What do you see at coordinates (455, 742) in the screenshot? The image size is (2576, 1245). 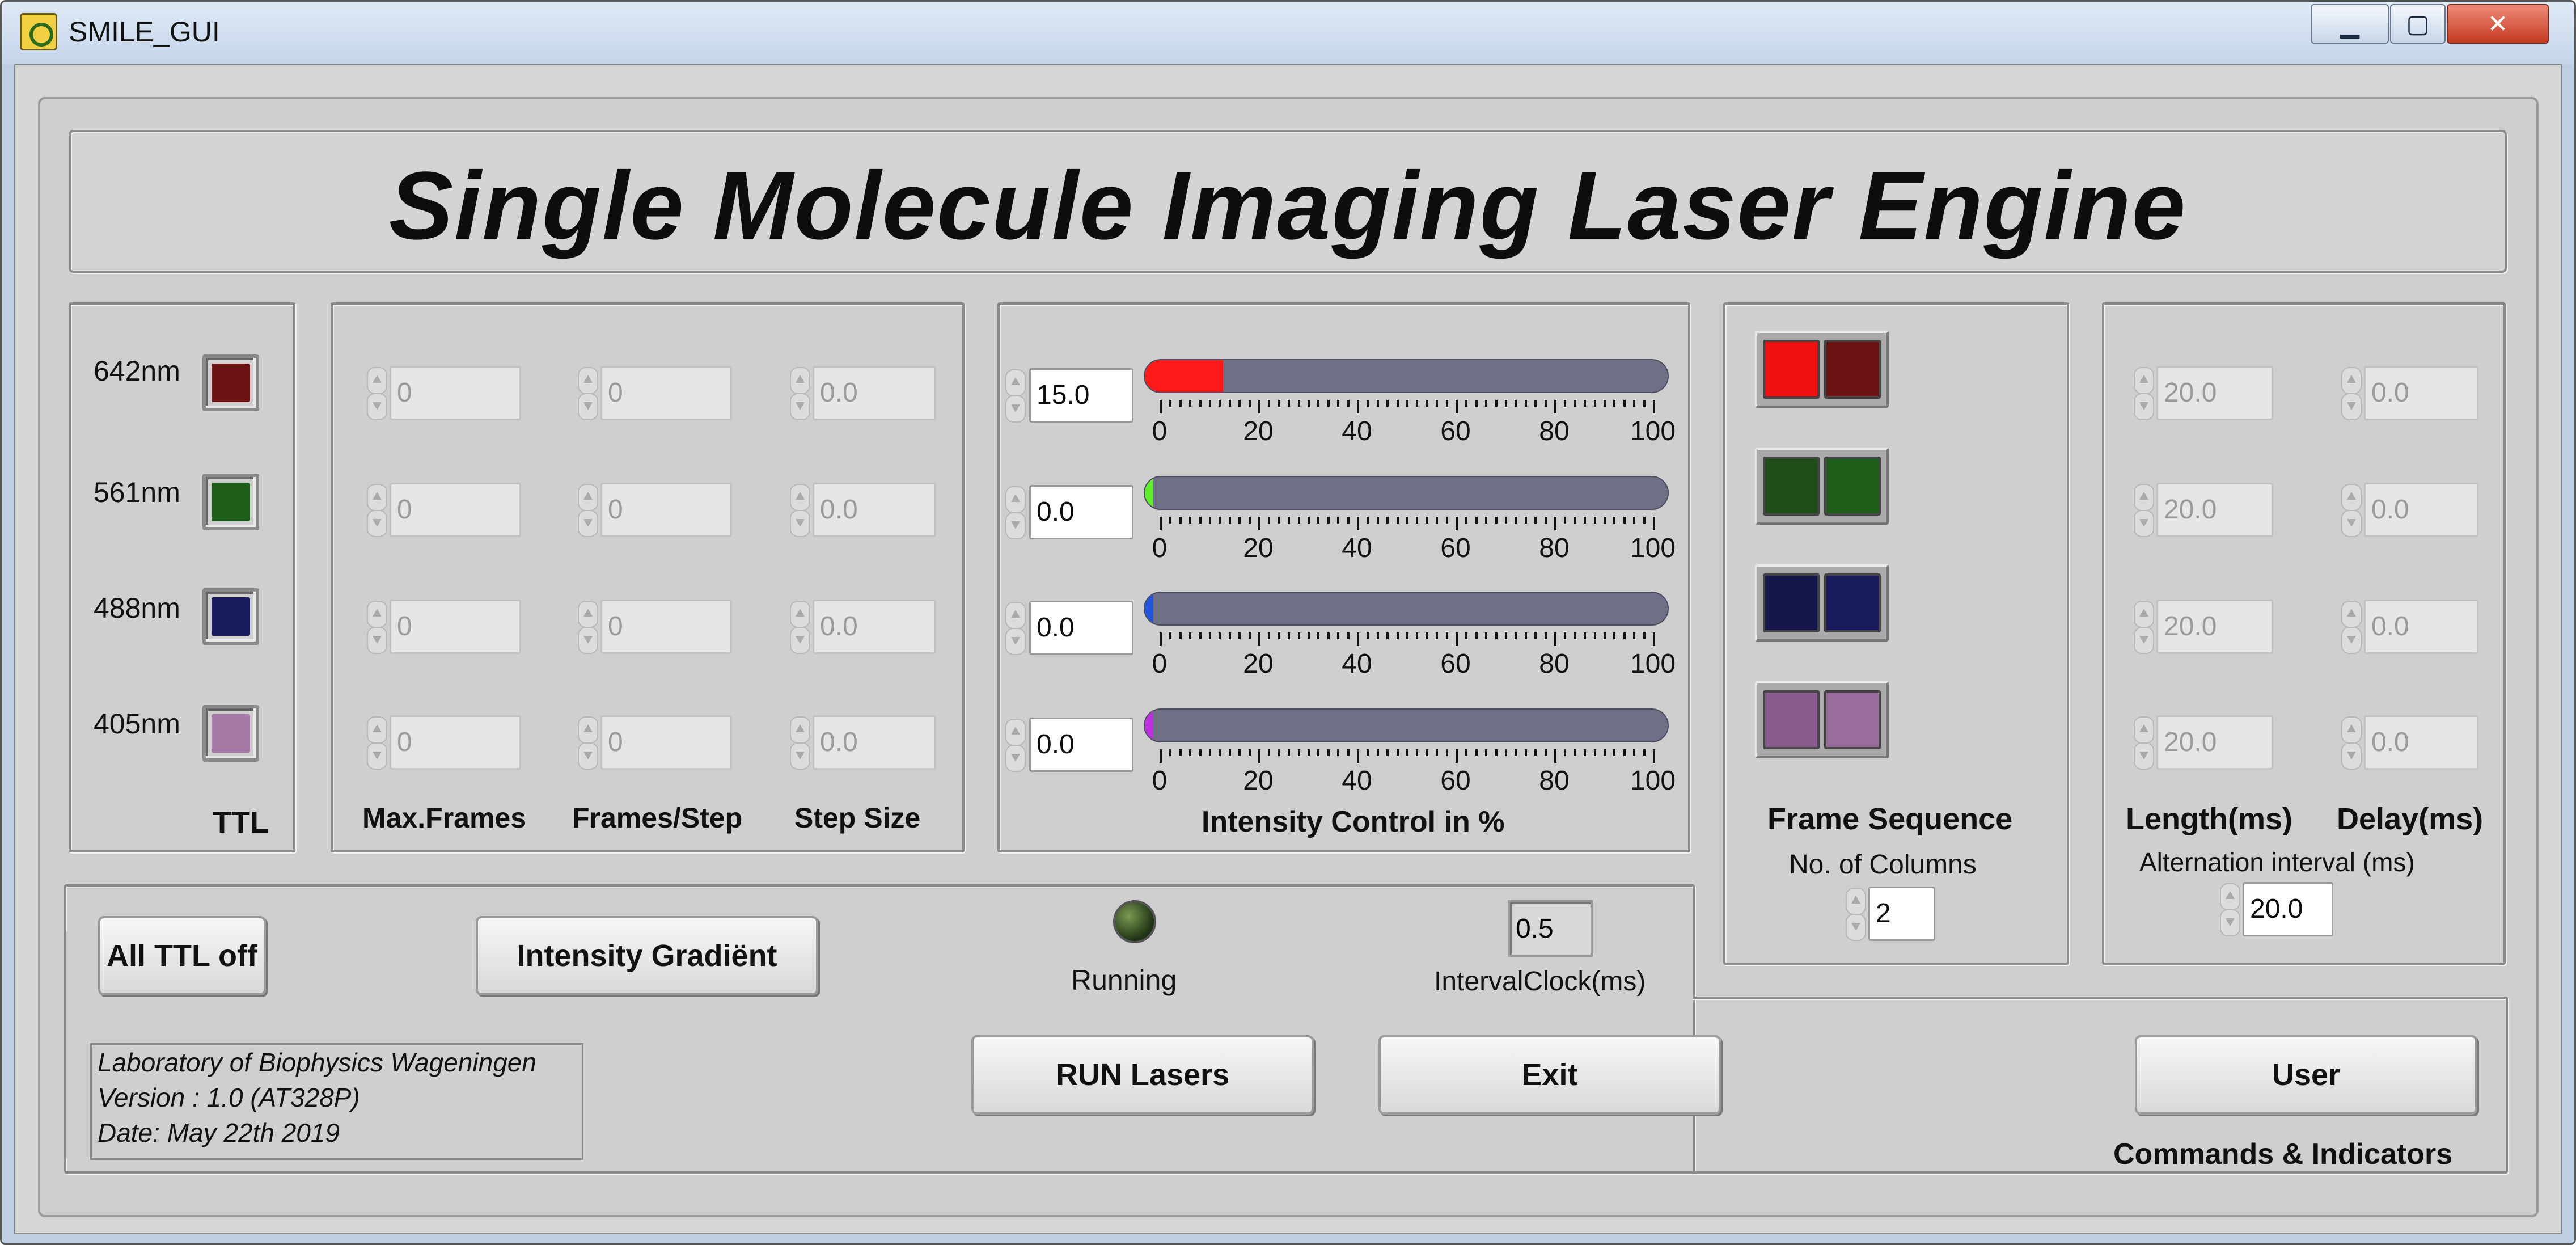 I see `steps-r3-c0-field: 0` at bounding box center [455, 742].